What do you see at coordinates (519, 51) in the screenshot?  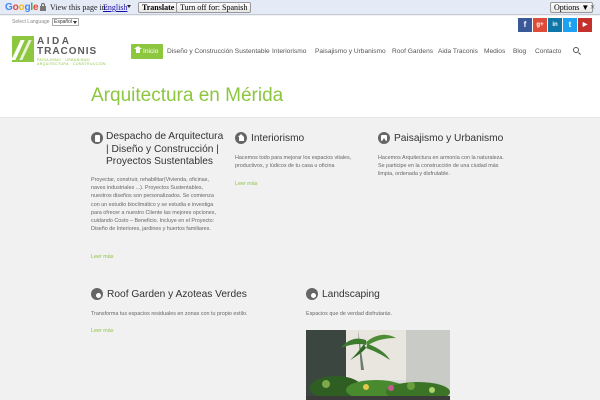 I see `nav-item-blog: Blog` at bounding box center [519, 51].